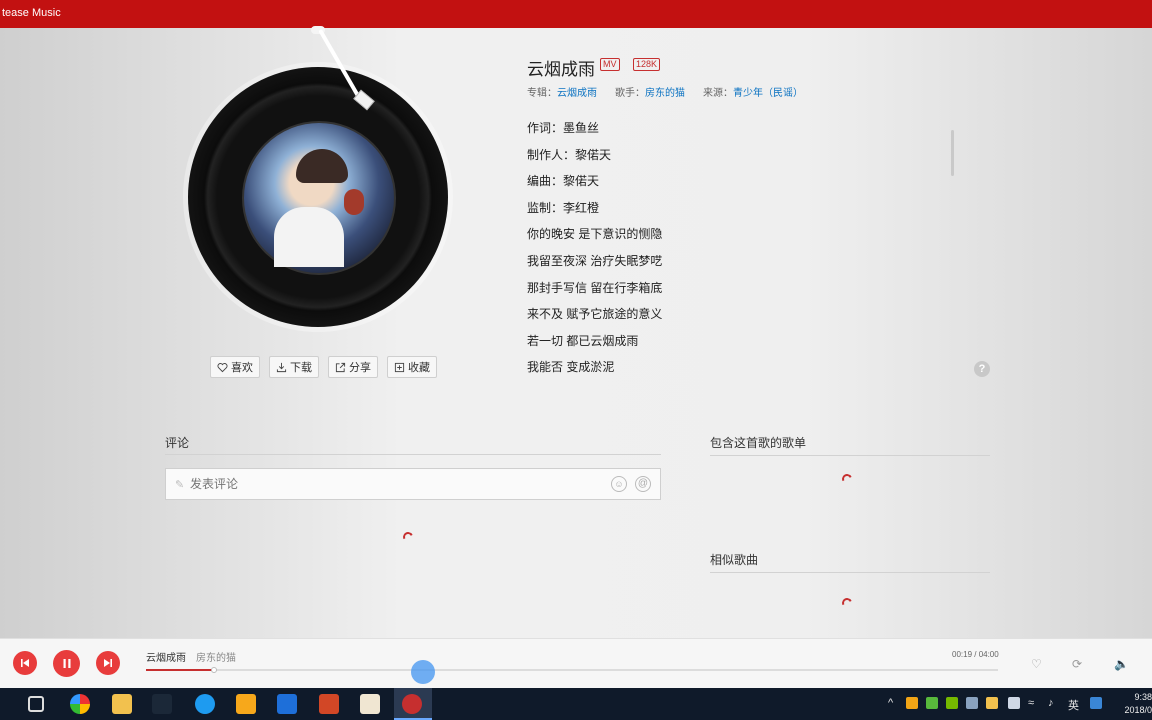  What do you see at coordinates (214, 670) in the screenshot?
I see `progress-knob` at bounding box center [214, 670].